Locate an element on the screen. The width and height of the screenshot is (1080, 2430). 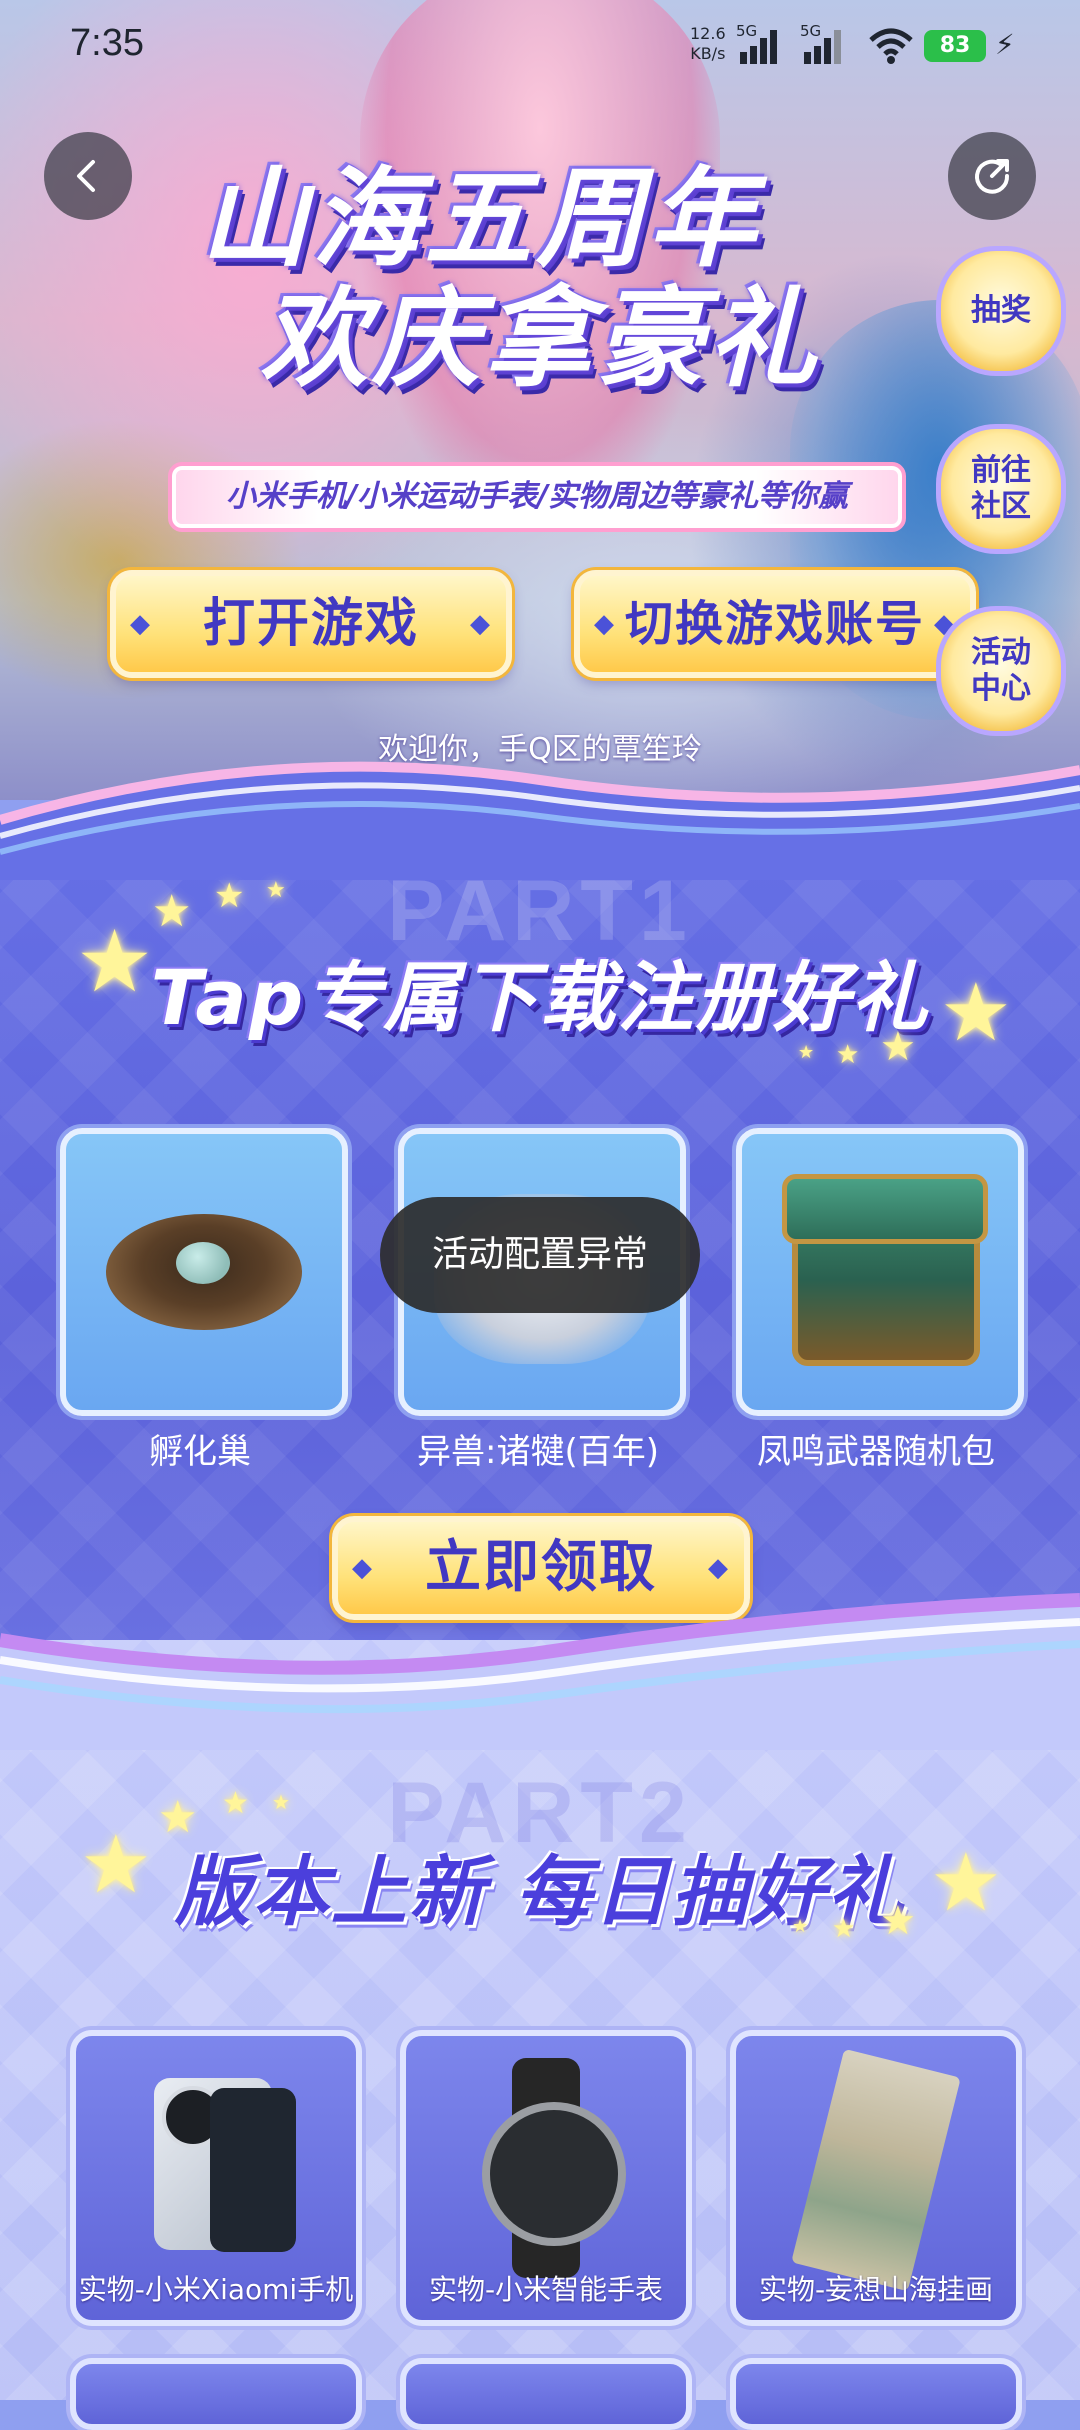
chevron-left-icon is located at coordinates (86, 176).